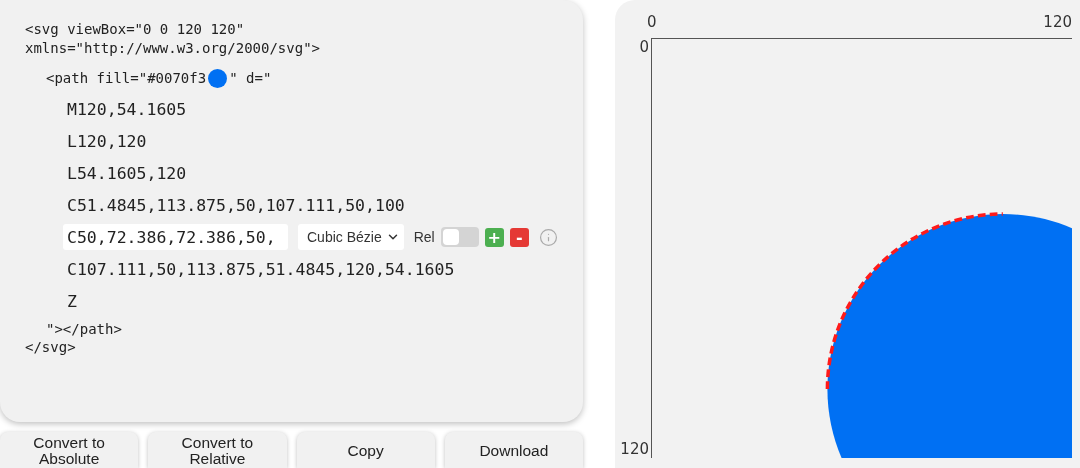 This screenshot has height=468, width=1080. What do you see at coordinates (173, 48) in the screenshot?
I see `code-line: xmlns="http://www.w3.org/2000/svg">` at bounding box center [173, 48].